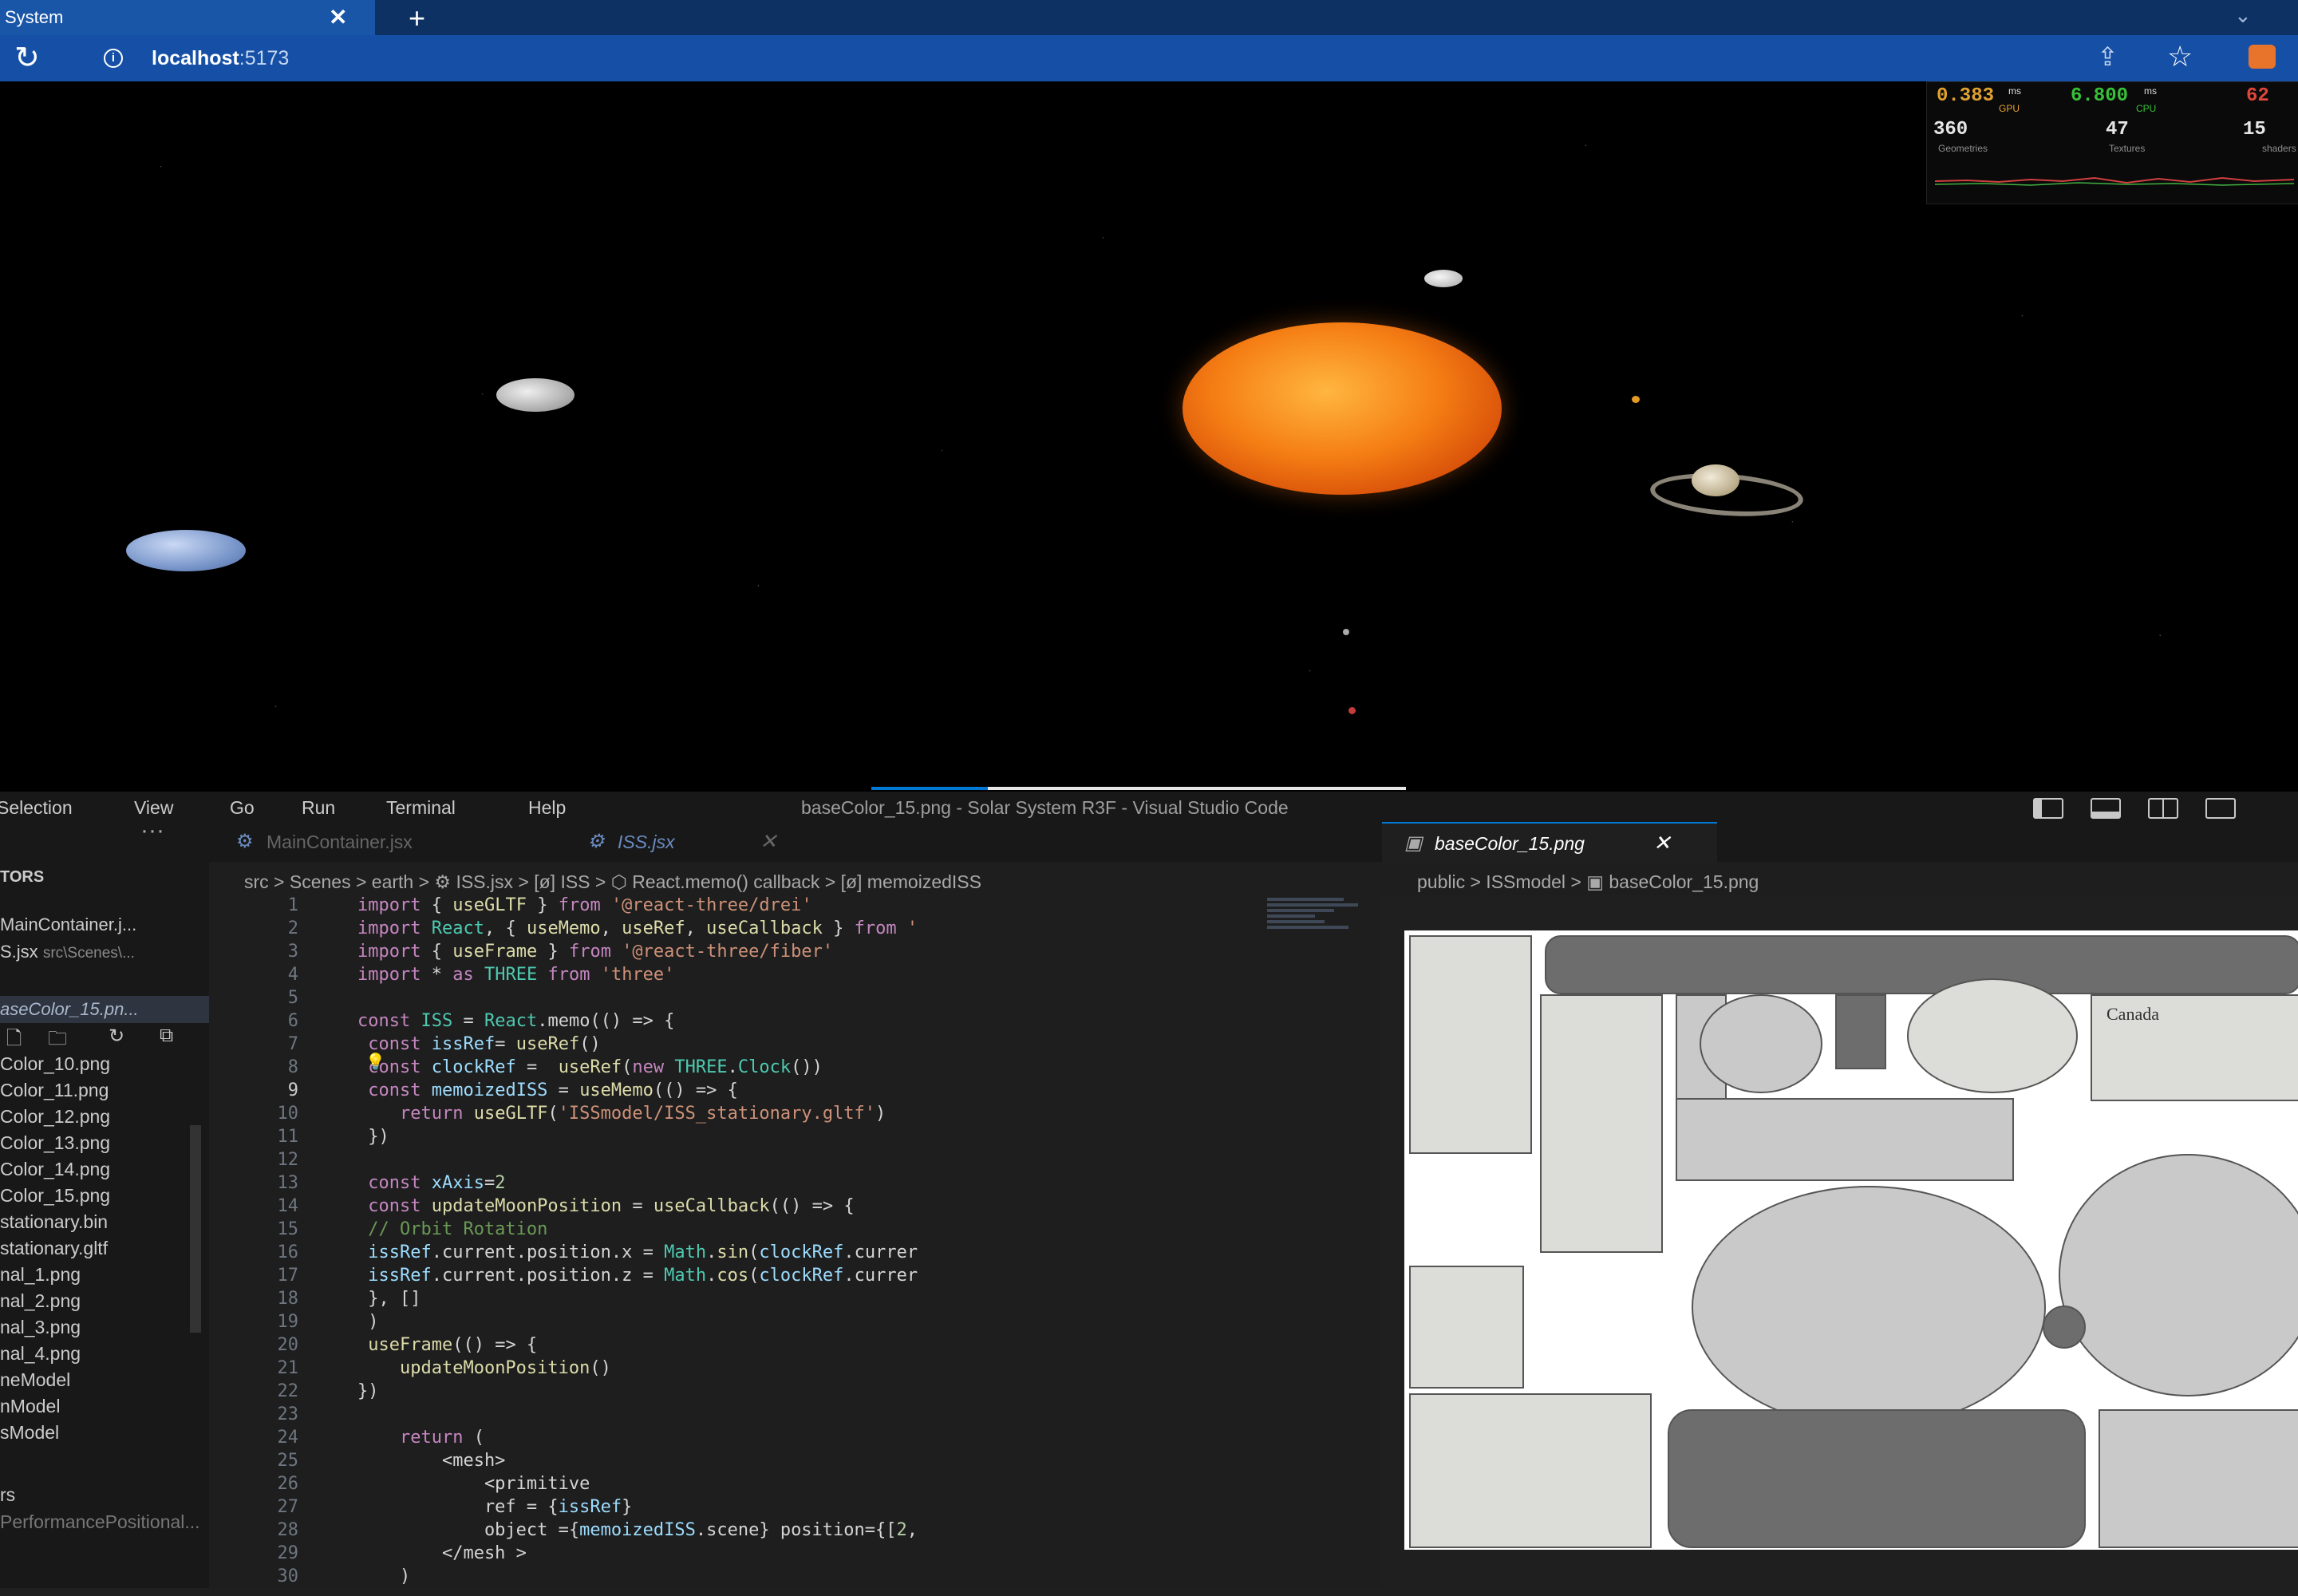  What do you see at coordinates (2262, 57) in the screenshot?
I see `extension-icon` at bounding box center [2262, 57].